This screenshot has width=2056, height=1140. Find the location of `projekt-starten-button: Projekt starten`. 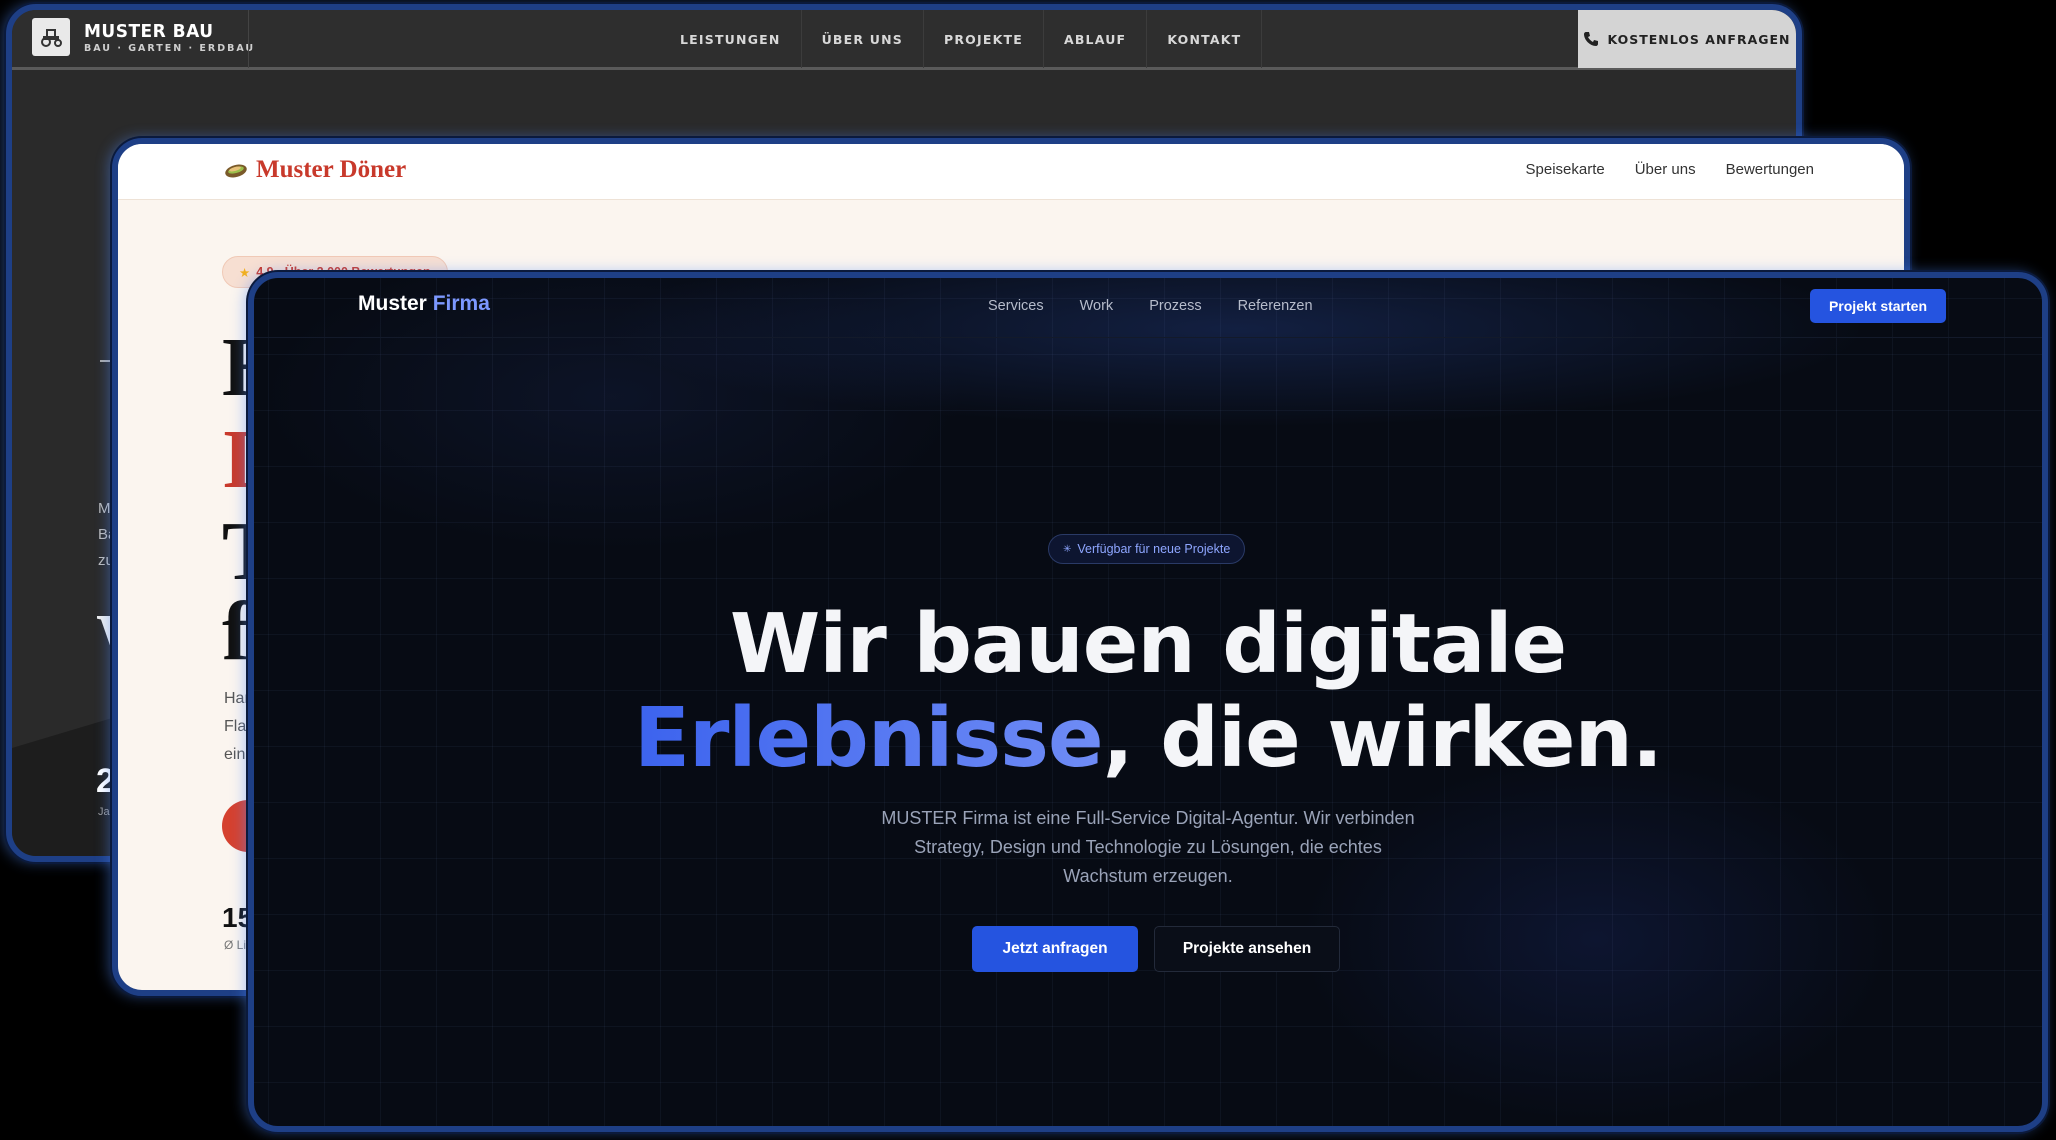

projekt-starten-button: Projekt starten is located at coordinates (1878, 306).